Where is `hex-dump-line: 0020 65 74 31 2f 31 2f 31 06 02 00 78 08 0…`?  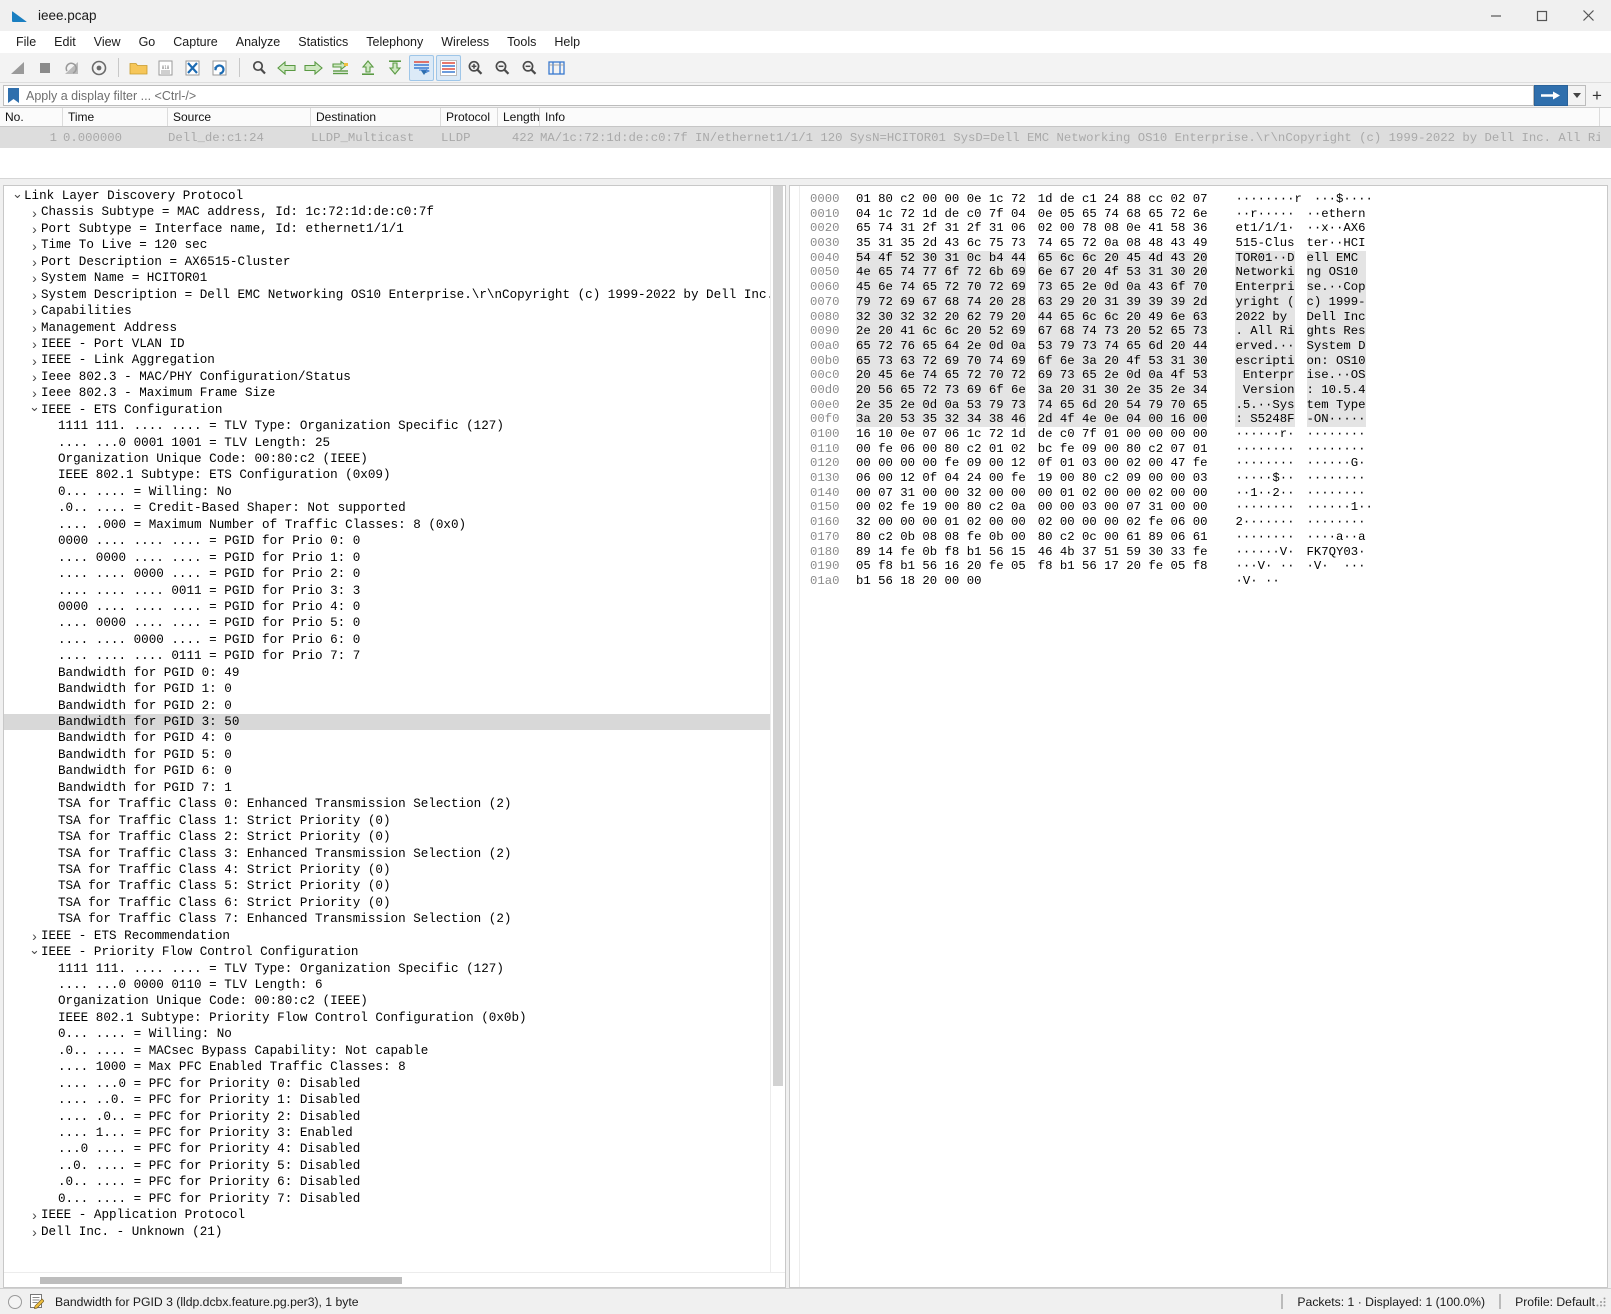 hex-dump-line: 0020 65 74 31 2f 31 2f 31 06 02 00 78 08 0… is located at coordinates (1208, 228).